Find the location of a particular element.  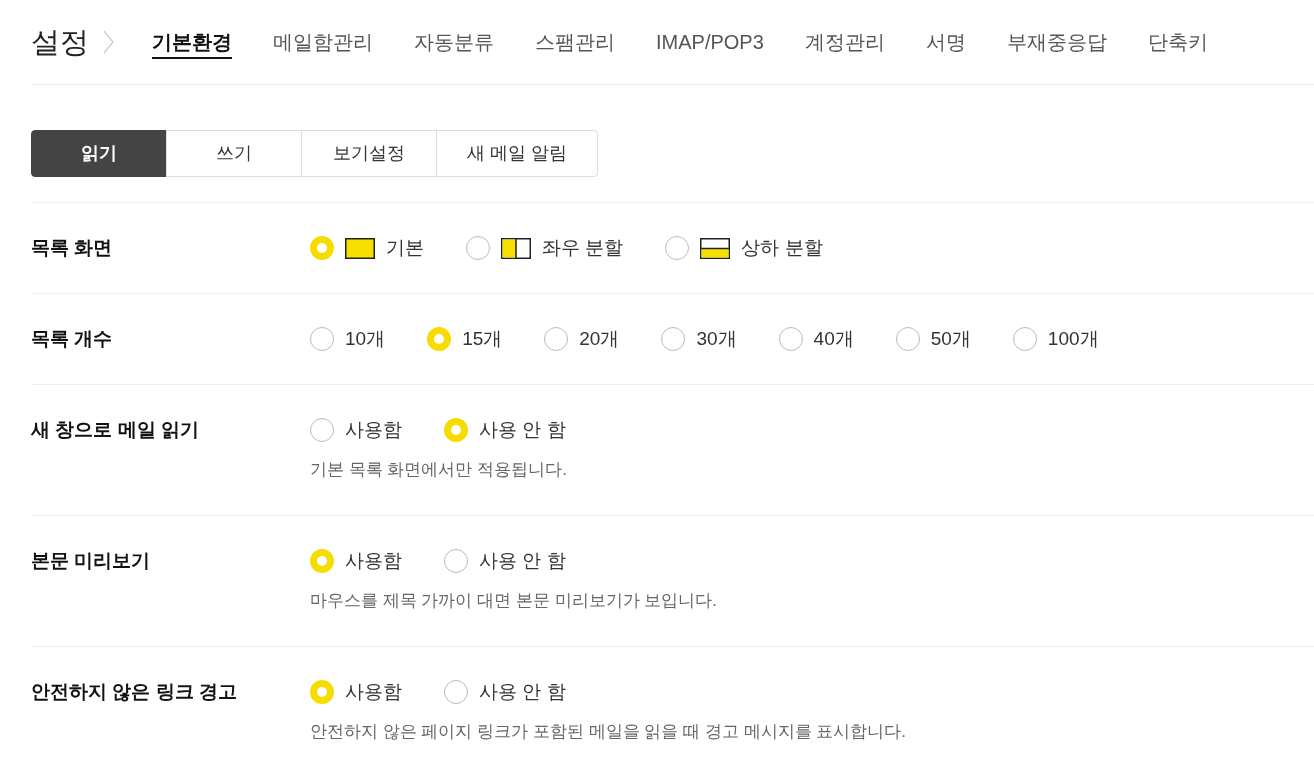

radio-label: 10개 is located at coordinates (365, 339).